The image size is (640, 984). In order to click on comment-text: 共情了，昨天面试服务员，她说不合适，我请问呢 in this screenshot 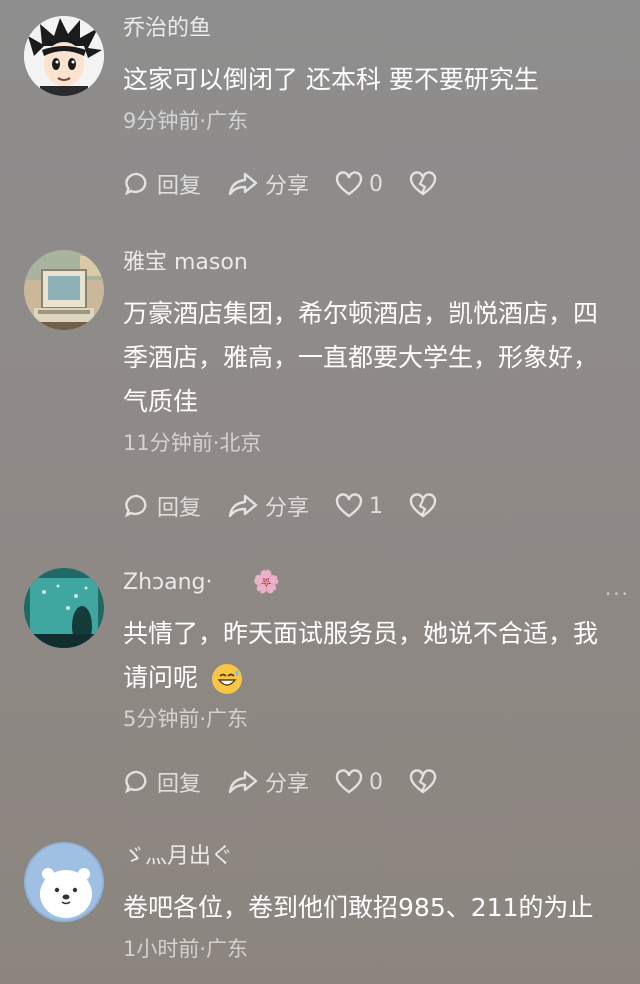, I will do `click(371, 656)`.